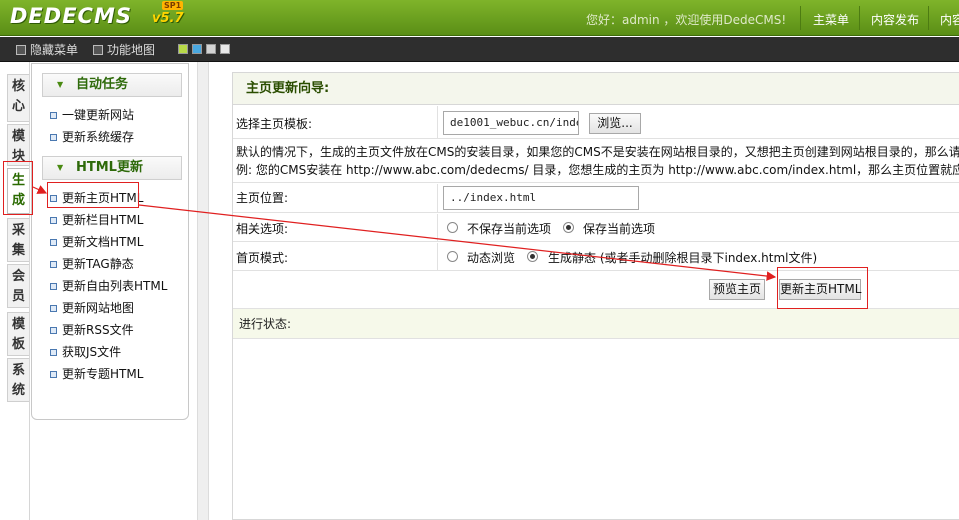  Describe the element at coordinates (262, 229) in the screenshot. I see `options-label: 相关选项:` at that location.